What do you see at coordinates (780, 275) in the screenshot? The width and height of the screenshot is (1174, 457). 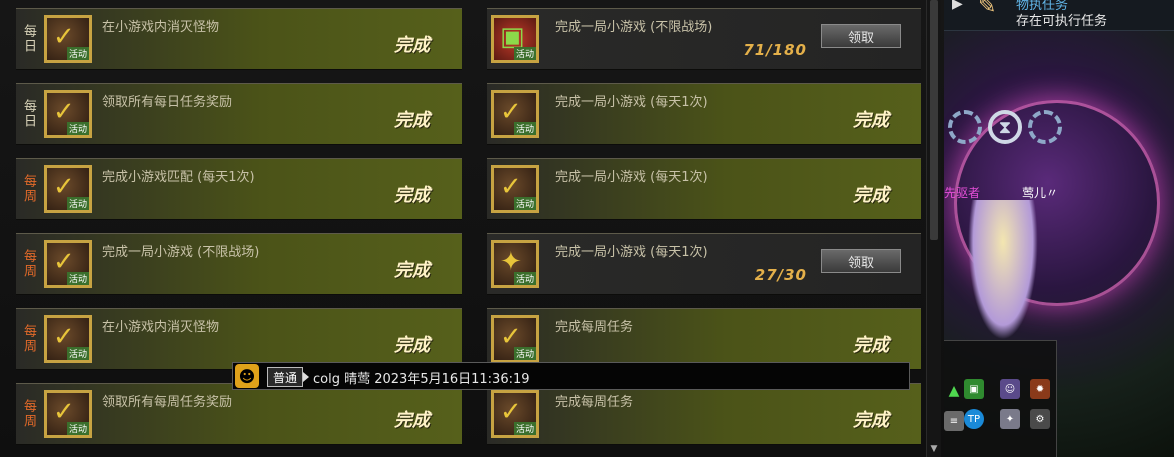 I see `task-progress: 27/30` at bounding box center [780, 275].